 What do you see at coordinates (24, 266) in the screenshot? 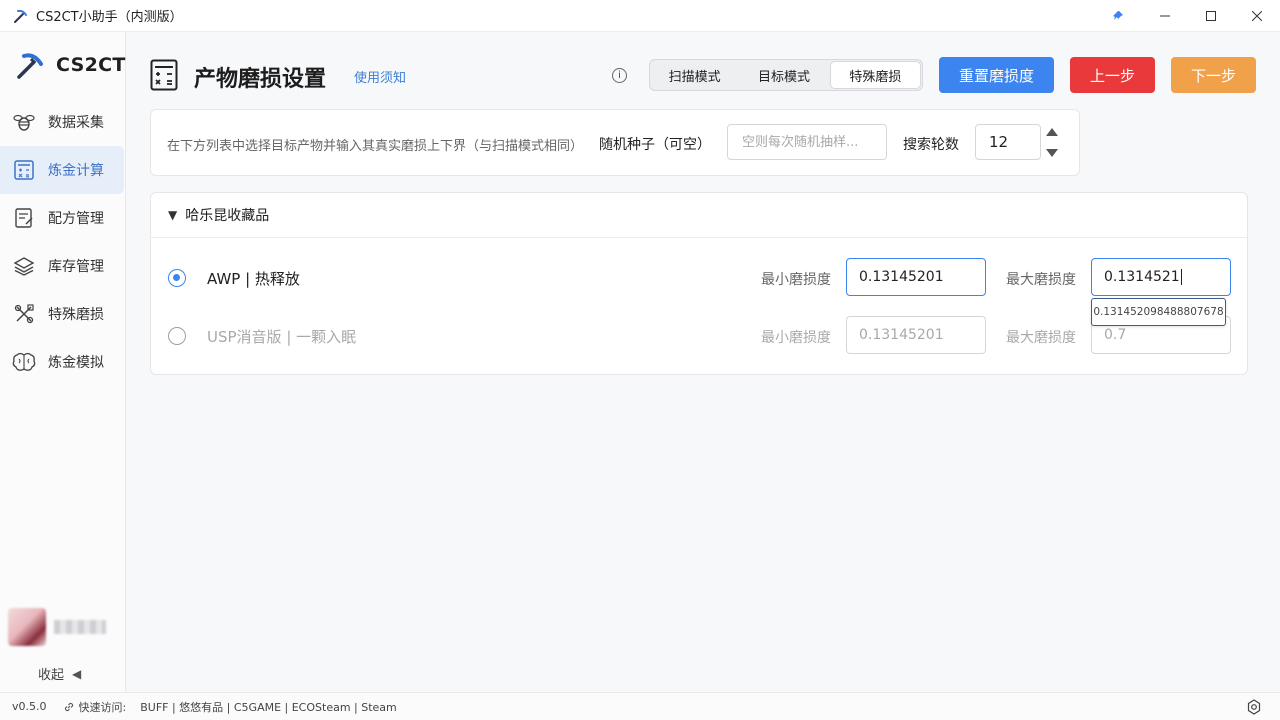
I see `layers-icon` at bounding box center [24, 266].